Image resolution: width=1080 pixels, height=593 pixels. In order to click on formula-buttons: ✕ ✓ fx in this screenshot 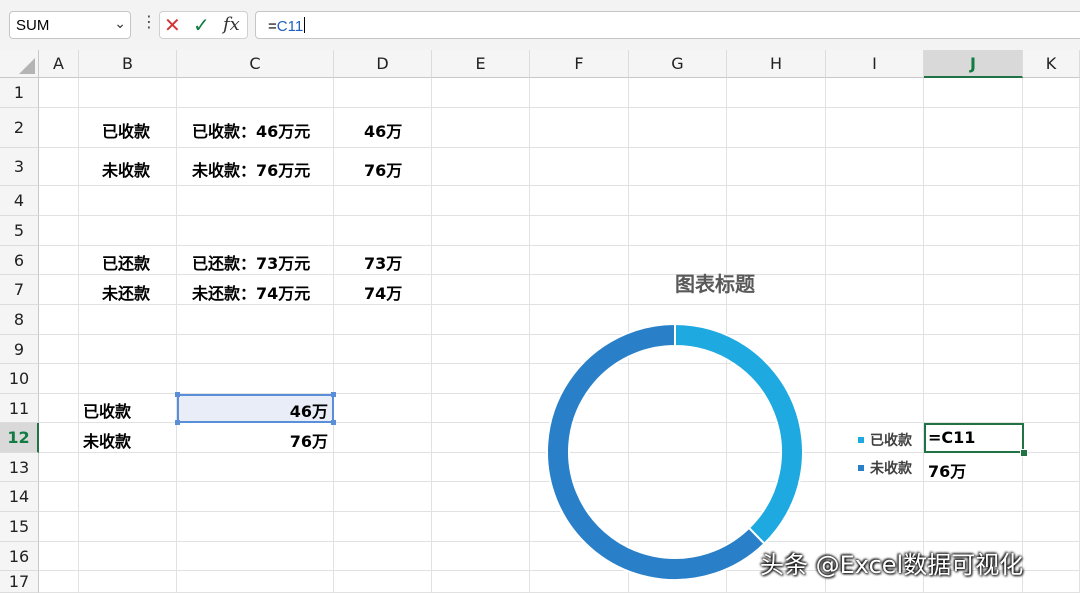, I will do `click(203, 25)`.